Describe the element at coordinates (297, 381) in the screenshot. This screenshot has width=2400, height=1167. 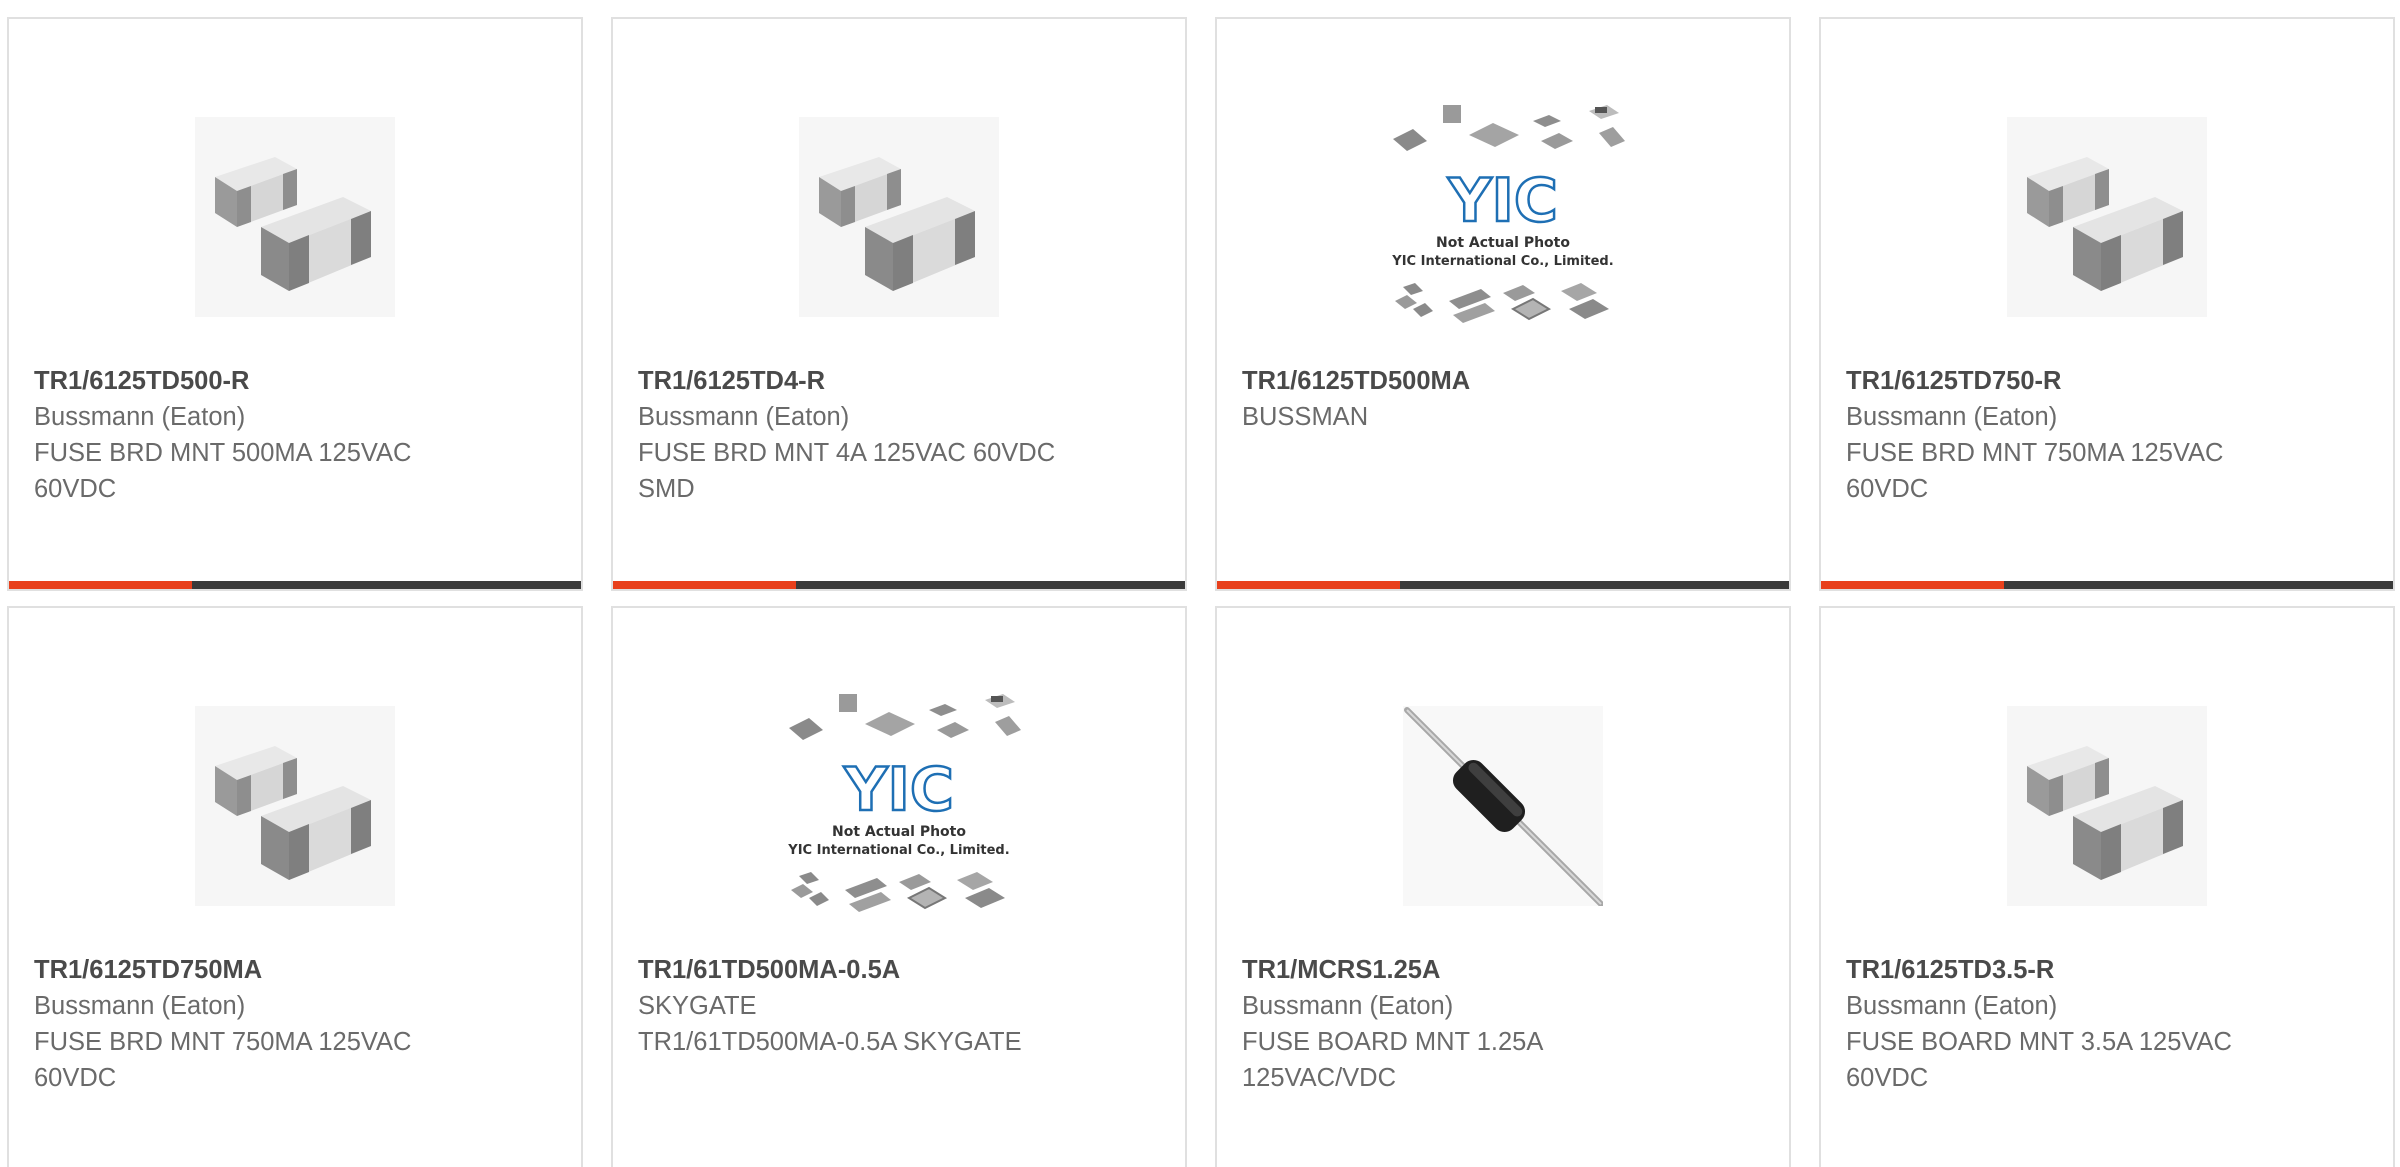
I see `part-number-link: TR1/6125TD500-R` at that location.